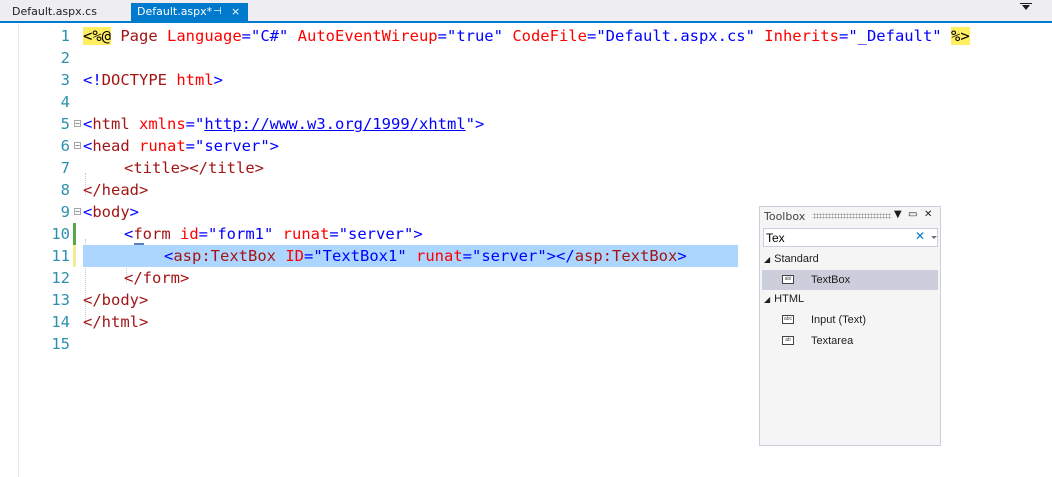 This screenshot has width=1052, height=477. I want to click on tab-overflow-bar, so click(1026, 3).